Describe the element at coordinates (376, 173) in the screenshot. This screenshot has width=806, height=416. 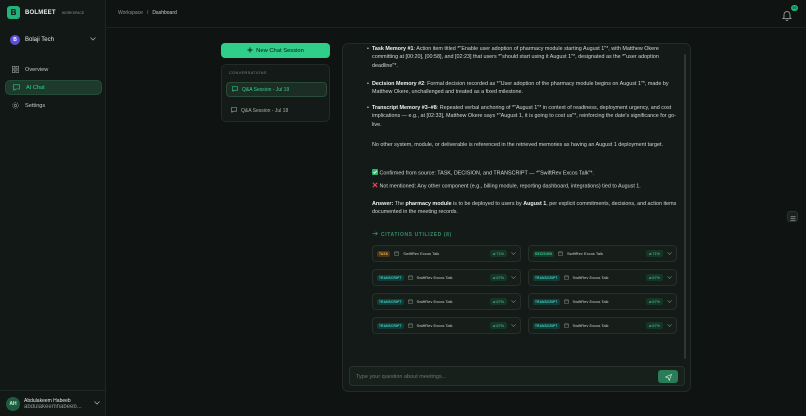
I see `check-icon` at that location.